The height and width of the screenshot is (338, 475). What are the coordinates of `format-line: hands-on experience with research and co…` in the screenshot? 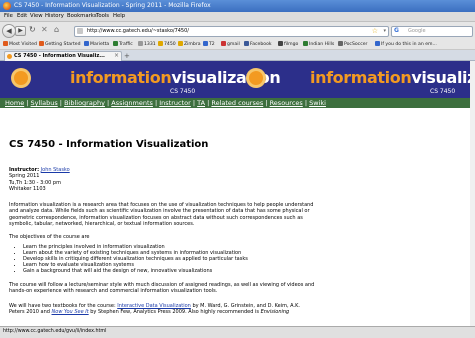 It's located at (113, 291).